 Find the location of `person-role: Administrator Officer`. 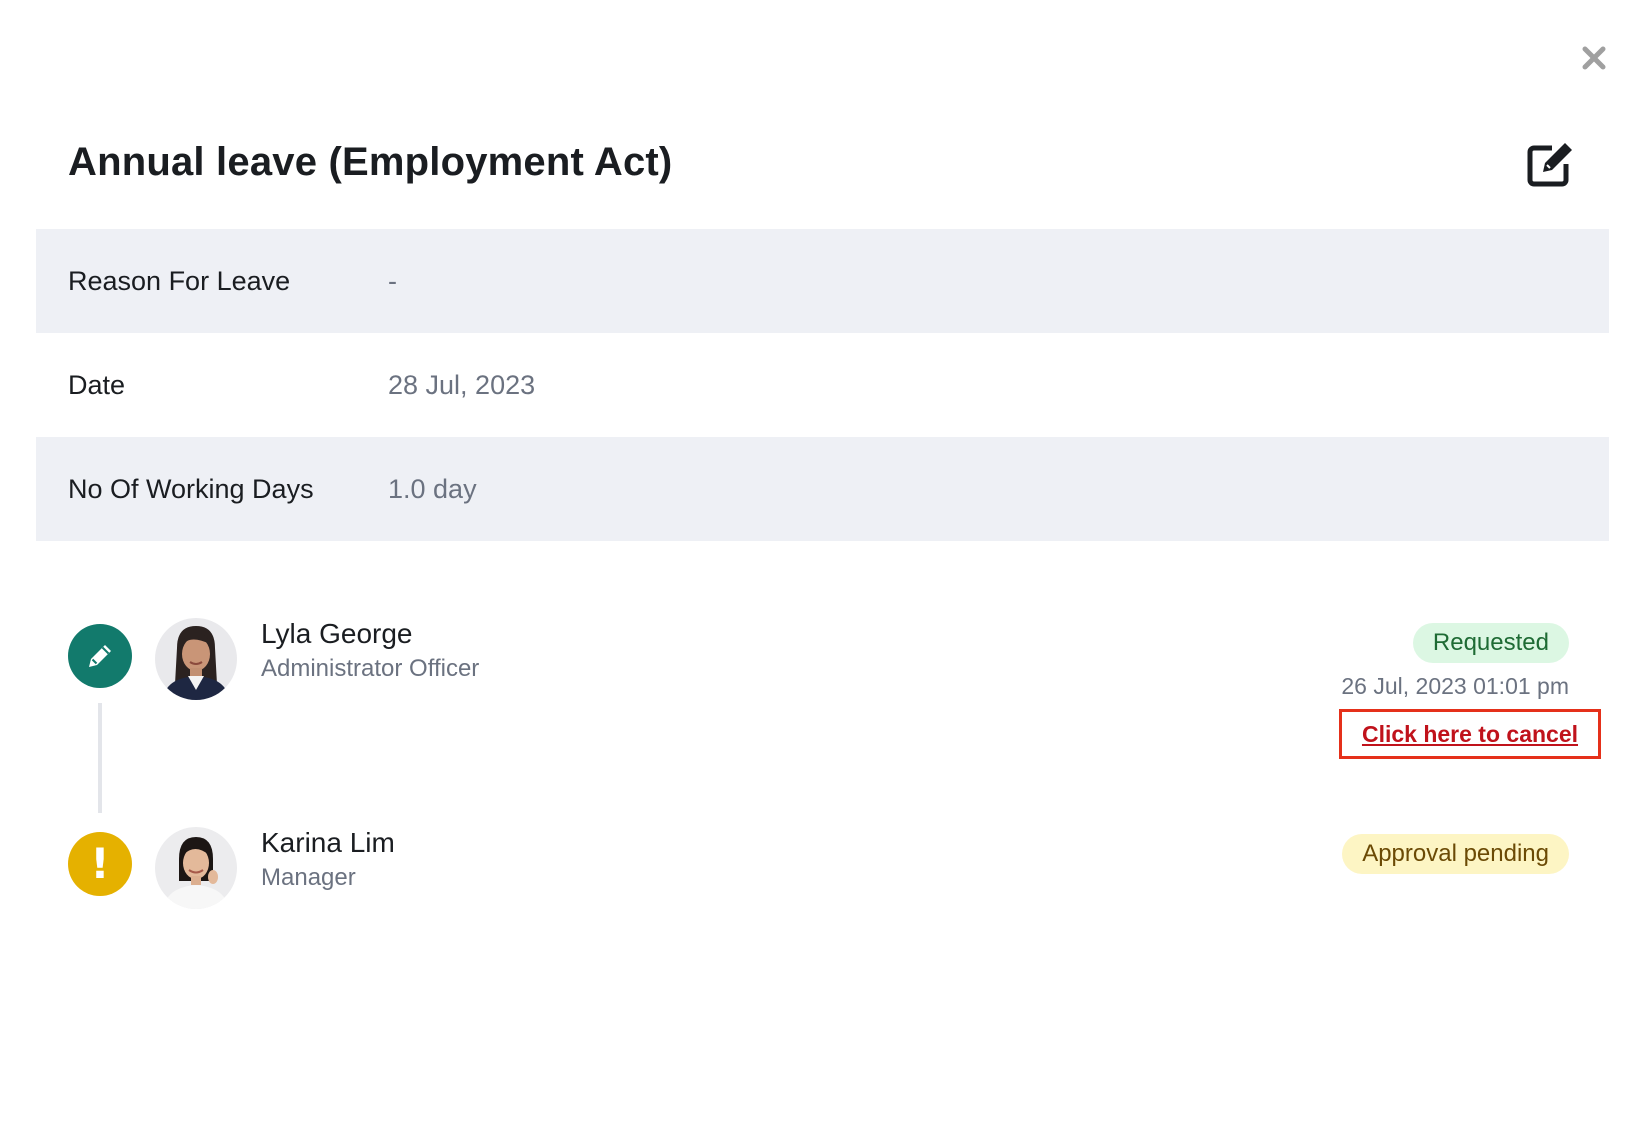

person-role: Administrator Officer is located at coordinates (370, 668).